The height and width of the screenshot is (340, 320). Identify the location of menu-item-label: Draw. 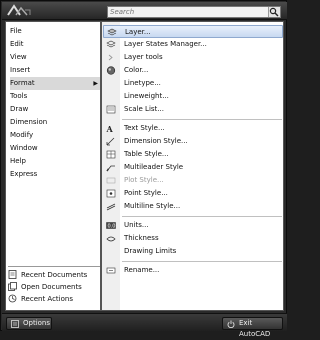
(19, 109).